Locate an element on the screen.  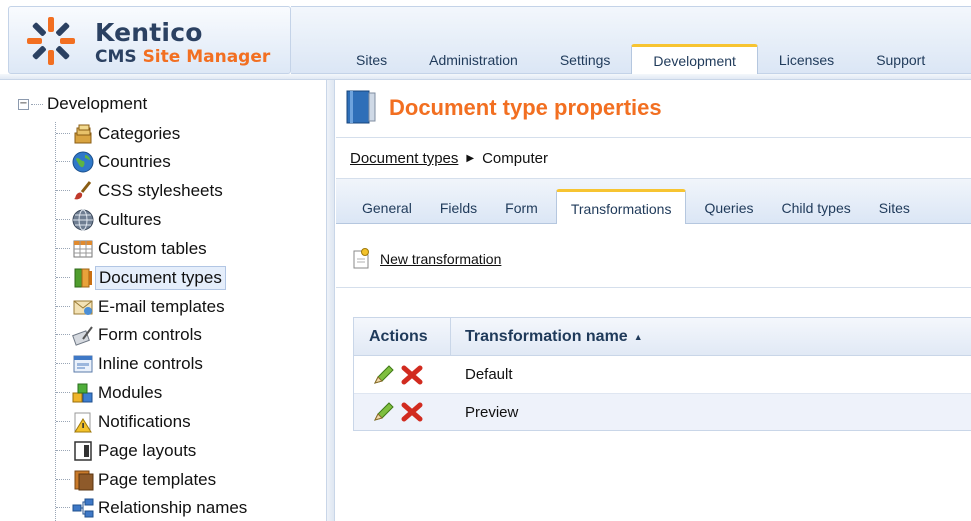
transformation-name-cell: Preview is located at coordinates (492, 412).